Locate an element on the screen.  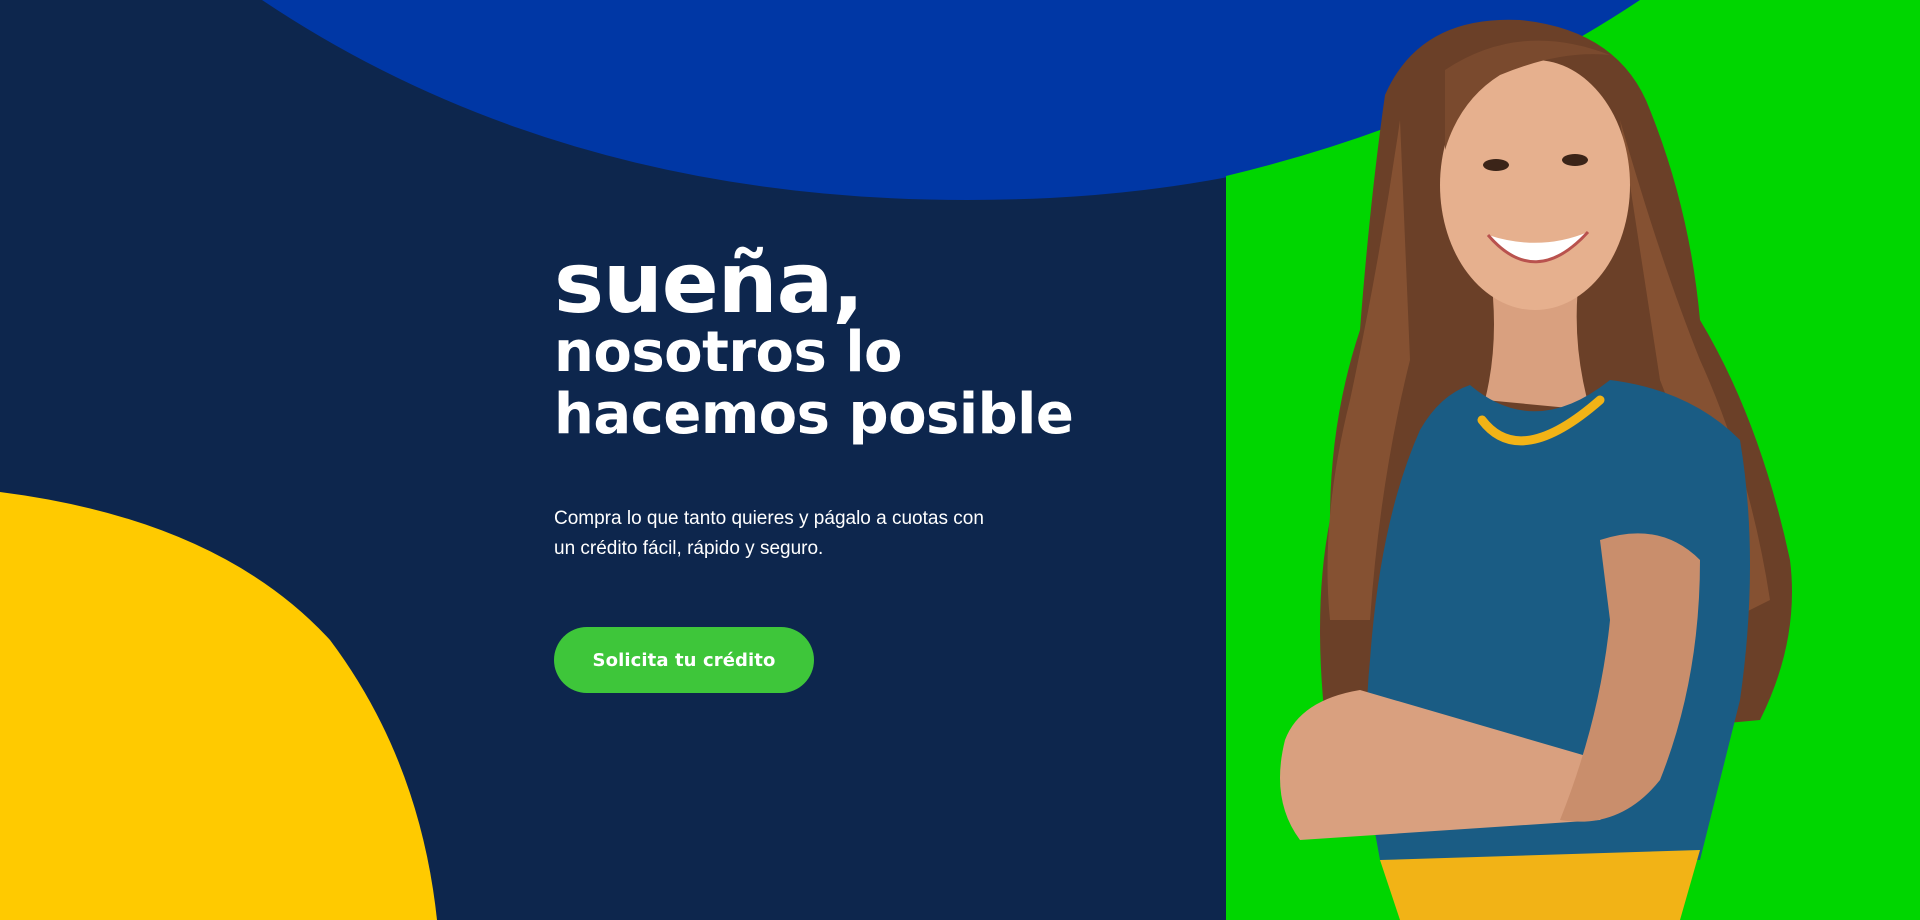
bottom-left-yellow-blob is located at coordinates (218, 706).